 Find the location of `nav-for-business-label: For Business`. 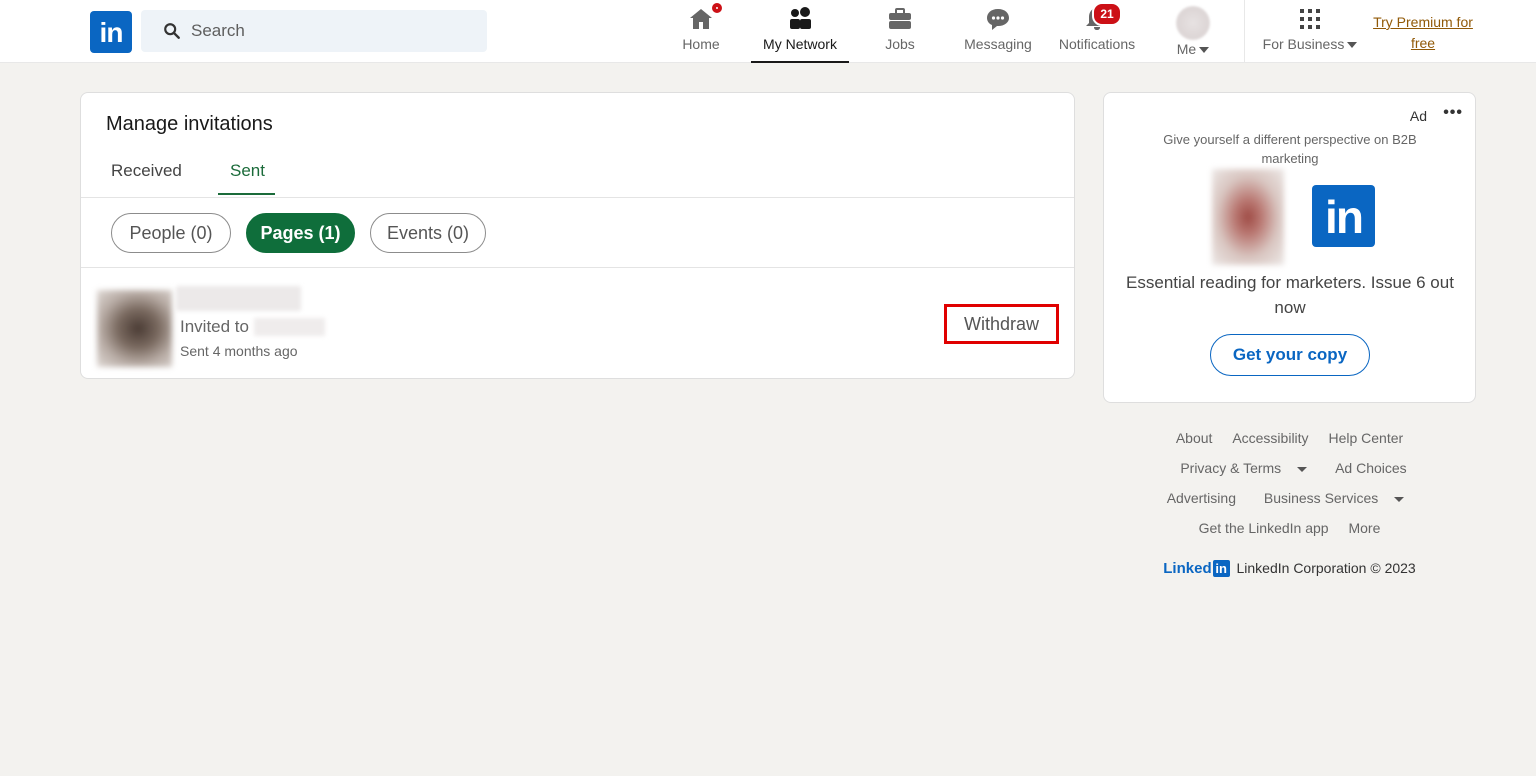

nav-for-business-label: For Business is located at coordinates (1303, 44).